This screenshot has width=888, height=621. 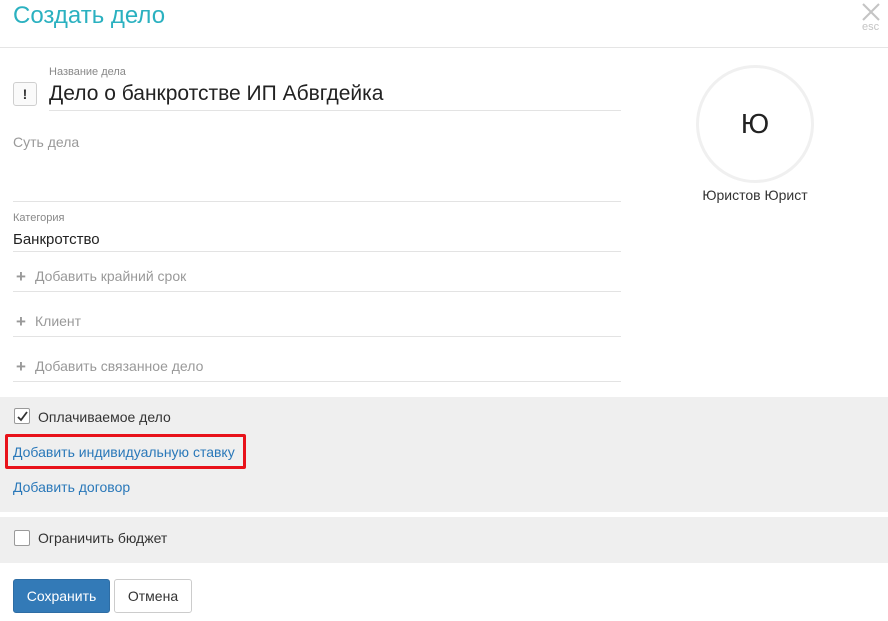 What do you see at coordinates (103, 538) in the screenshot?
I see `limit-budget-label: Ограничить бюджет` at bounding box center [103, 538].